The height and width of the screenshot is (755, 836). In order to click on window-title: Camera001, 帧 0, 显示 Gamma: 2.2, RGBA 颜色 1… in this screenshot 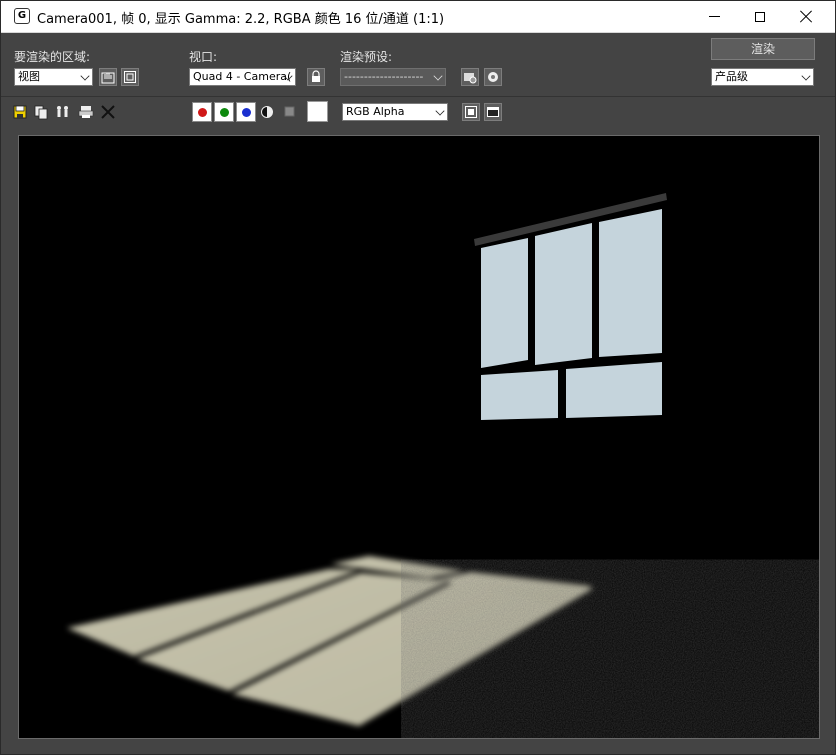, I will do `click(241, 19)`.